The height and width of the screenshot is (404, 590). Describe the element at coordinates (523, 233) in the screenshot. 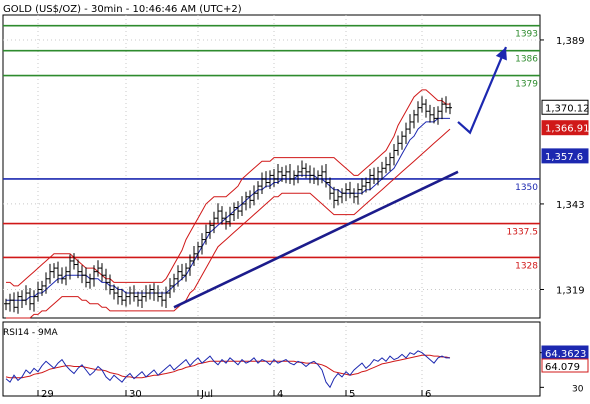

I see `level-label-1337.5: 1337.5` at that location.